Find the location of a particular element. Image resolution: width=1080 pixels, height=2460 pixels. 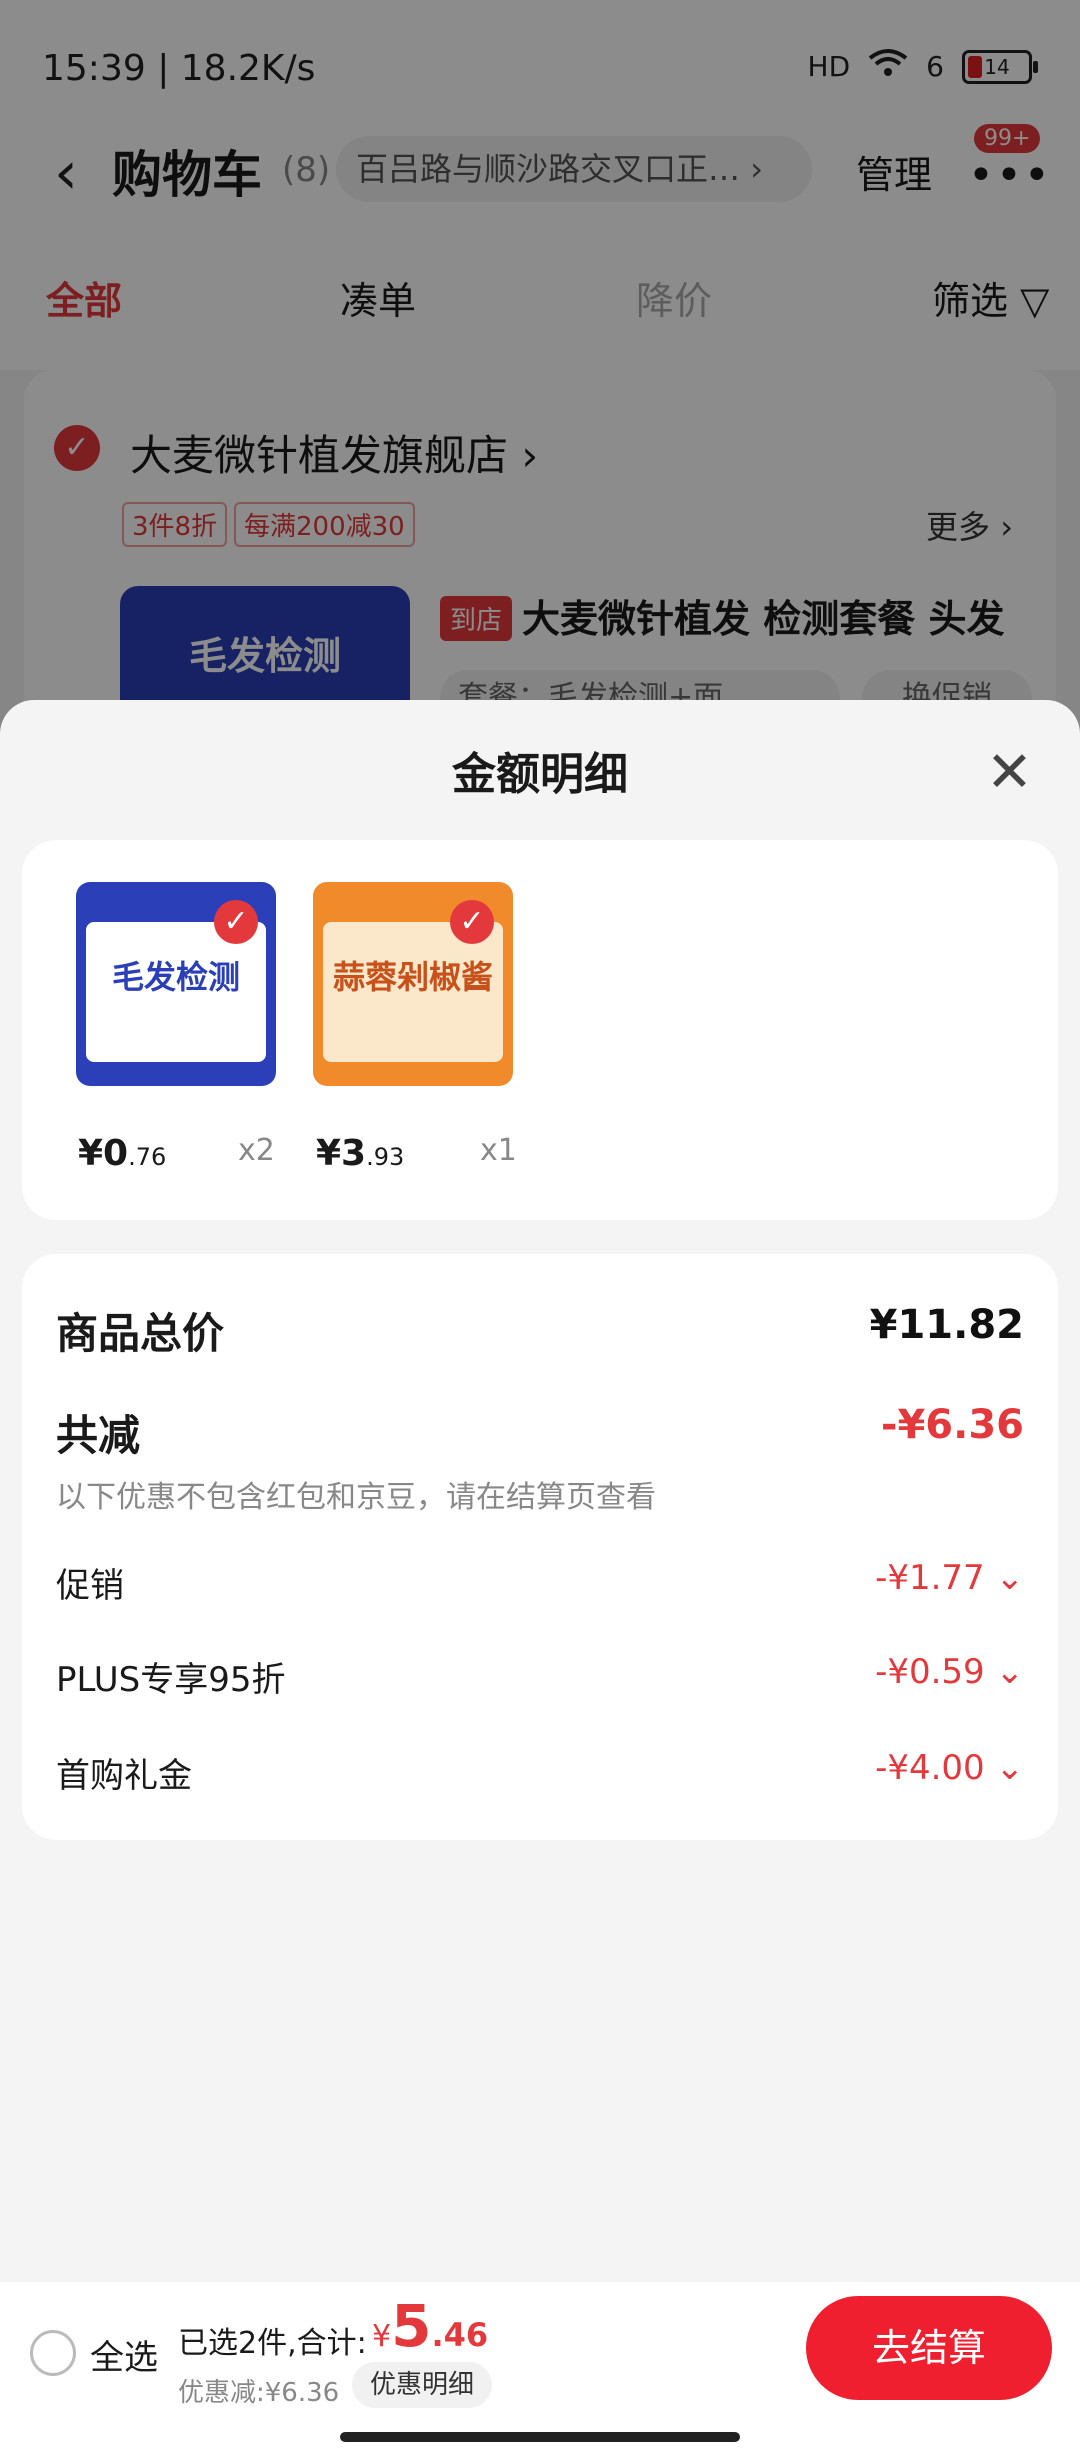

price-dec: .46 is located at coordinates (460, 2335).